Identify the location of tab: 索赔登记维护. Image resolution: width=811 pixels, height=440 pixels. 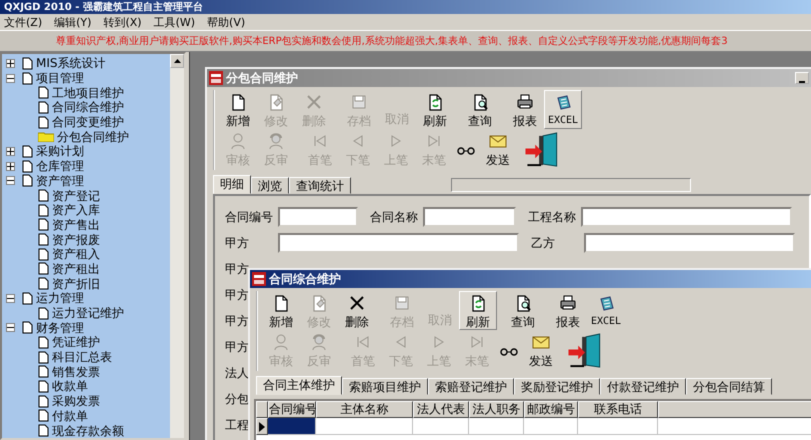
(471, 386).